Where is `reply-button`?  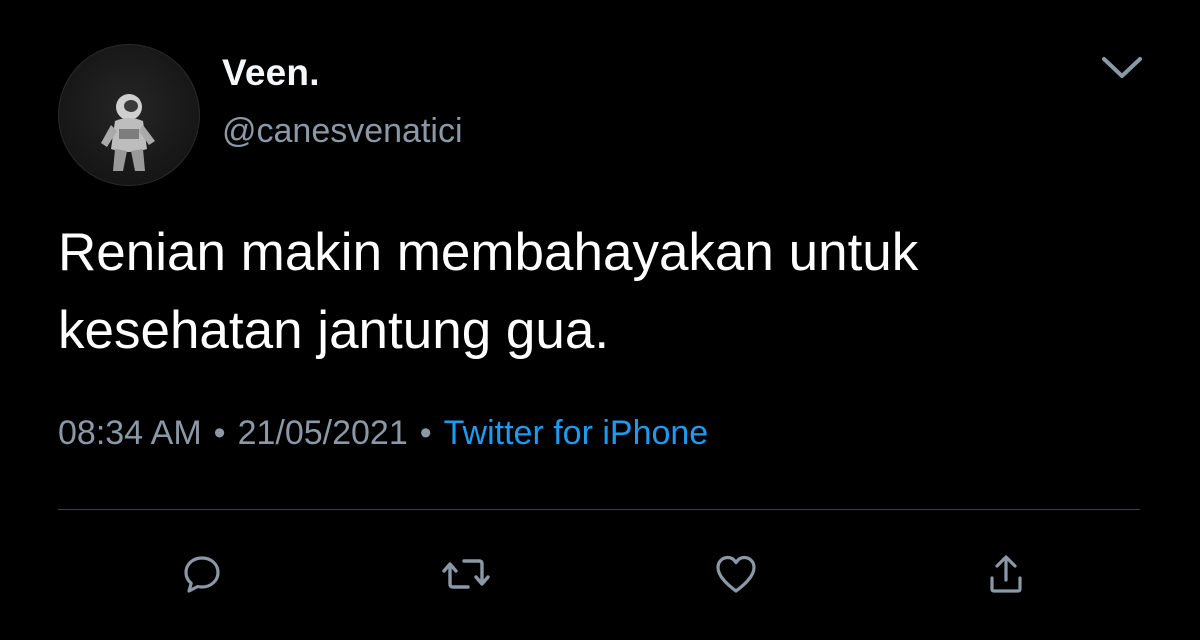 reply-button is located at coordinates (202, 574).